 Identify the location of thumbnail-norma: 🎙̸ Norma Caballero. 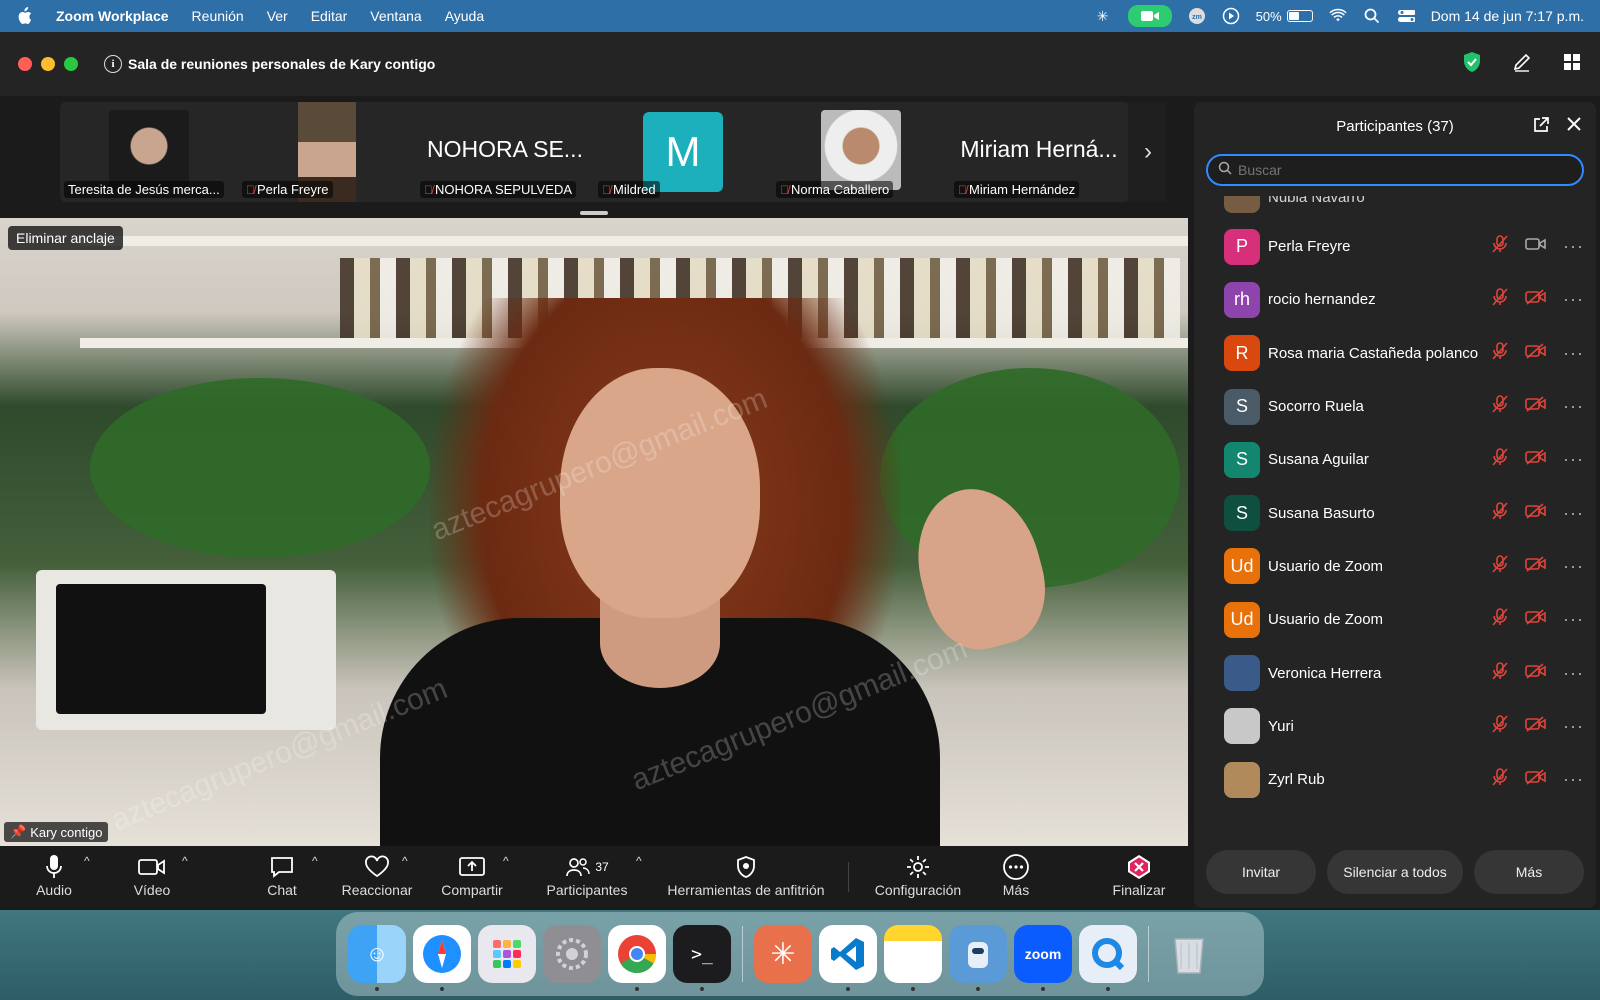
(861, 152).